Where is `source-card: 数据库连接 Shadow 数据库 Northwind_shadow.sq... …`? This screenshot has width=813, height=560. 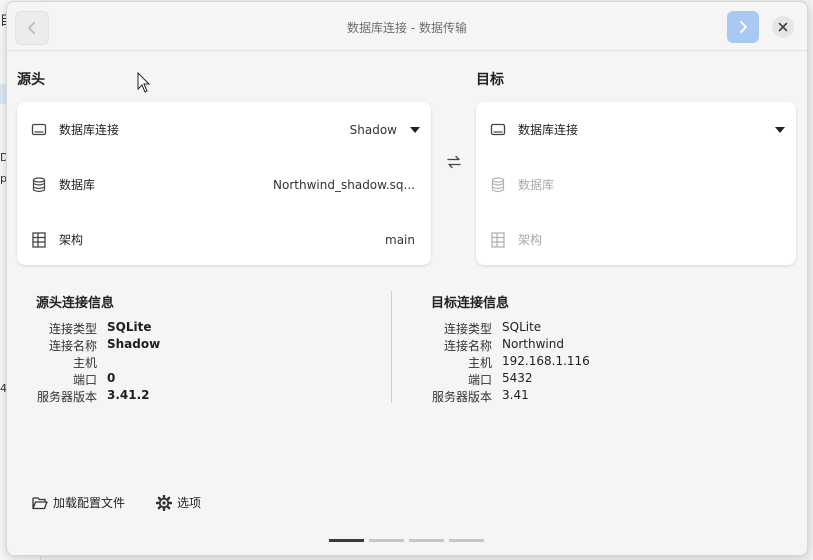 source-card: 数据库连接 Shadow 数据库 Northwind_shadow.sq... … is located at coordinates (224, 183).